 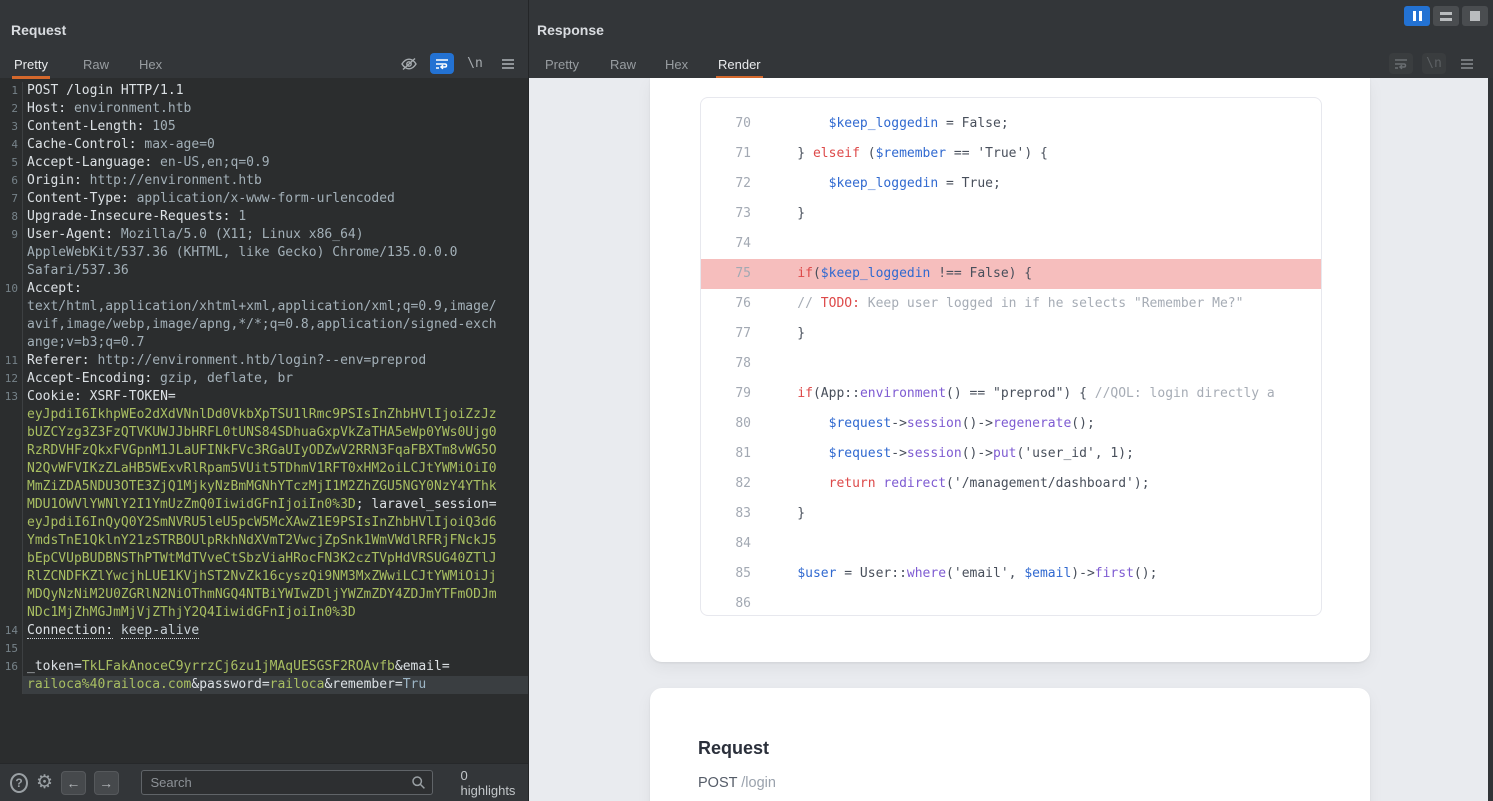 What do you see at coordinates (1467, 63) in the screenshot?
I see `response-menu-icon` at bounding box center [1467, 63].